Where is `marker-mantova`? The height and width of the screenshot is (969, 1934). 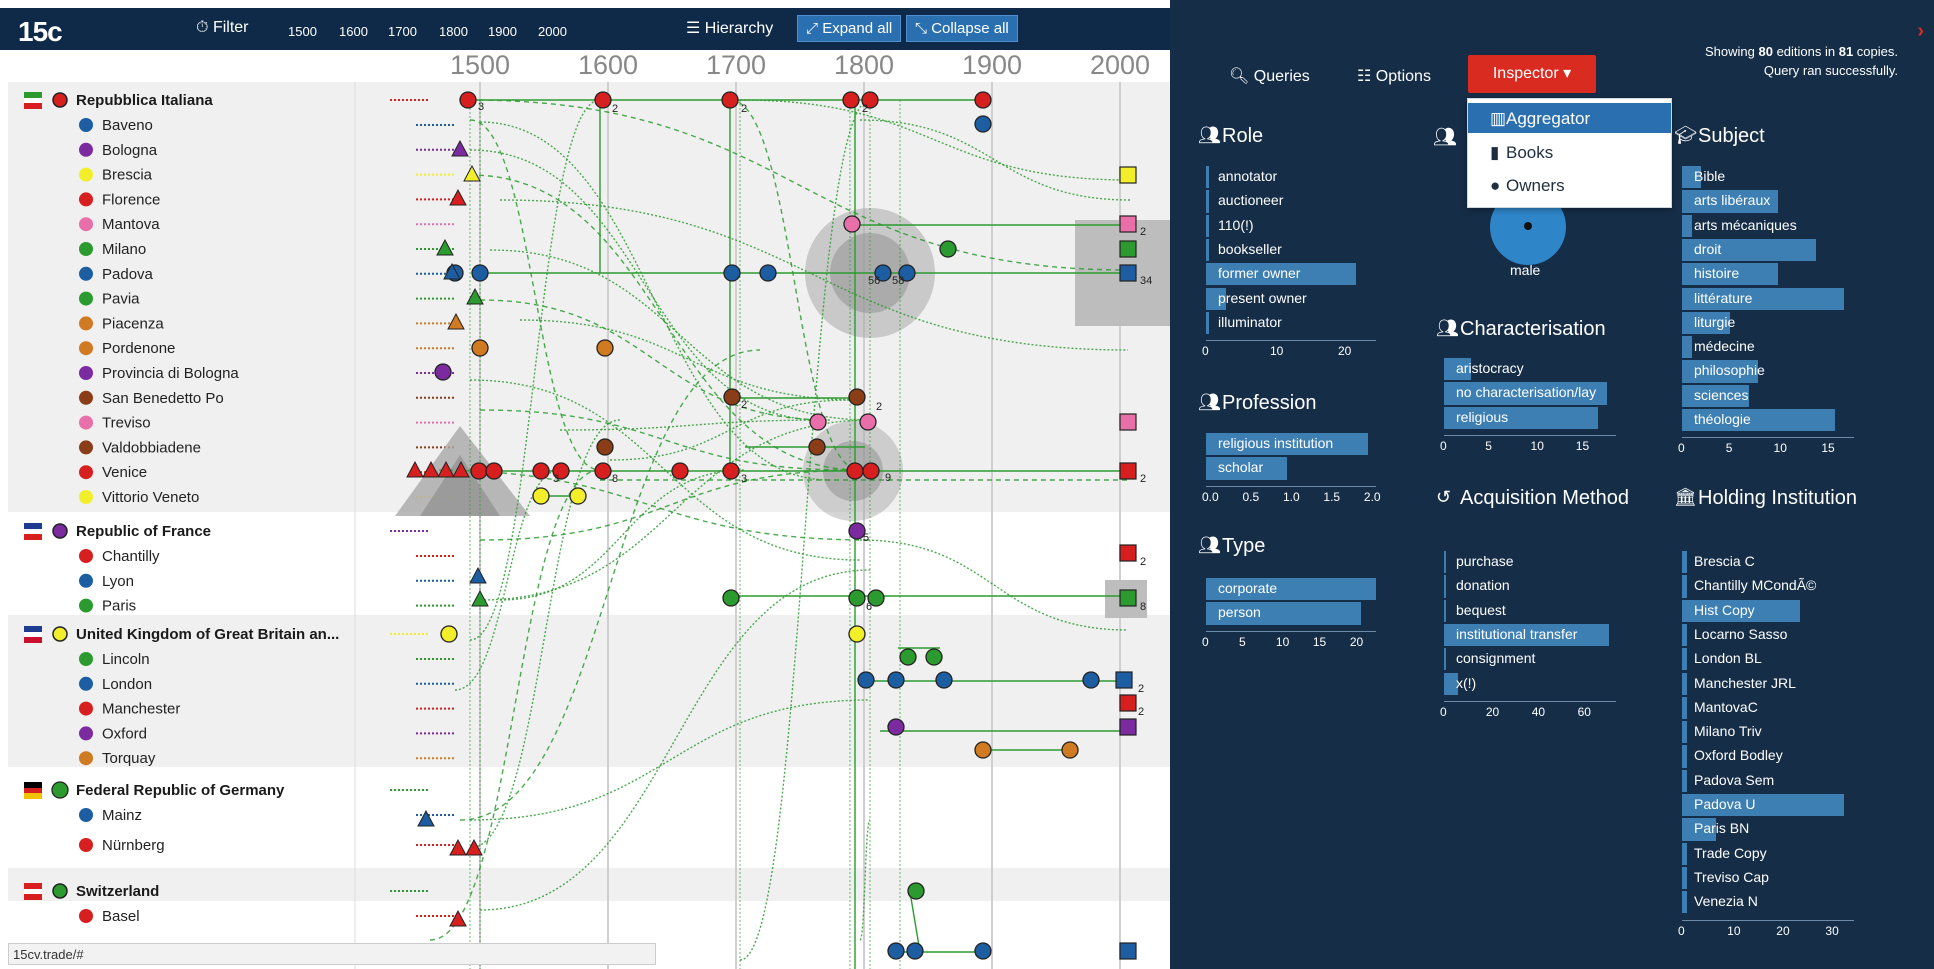 marker-mantova is located at coordinates (852, 224).